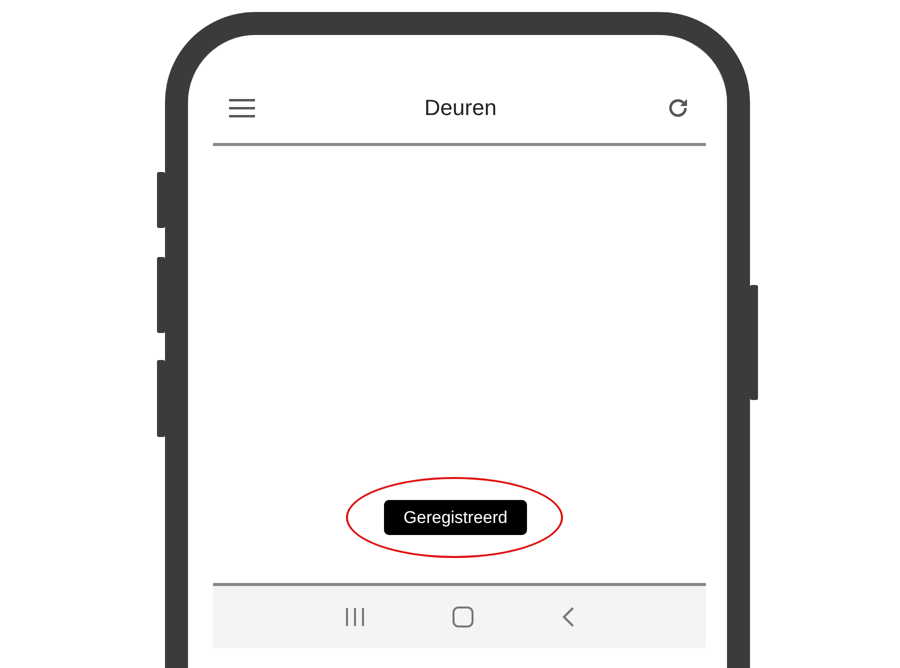  Describe the element at coordinates (355, 617) in the screenshot. I see `recent-apps-icon` at that location.